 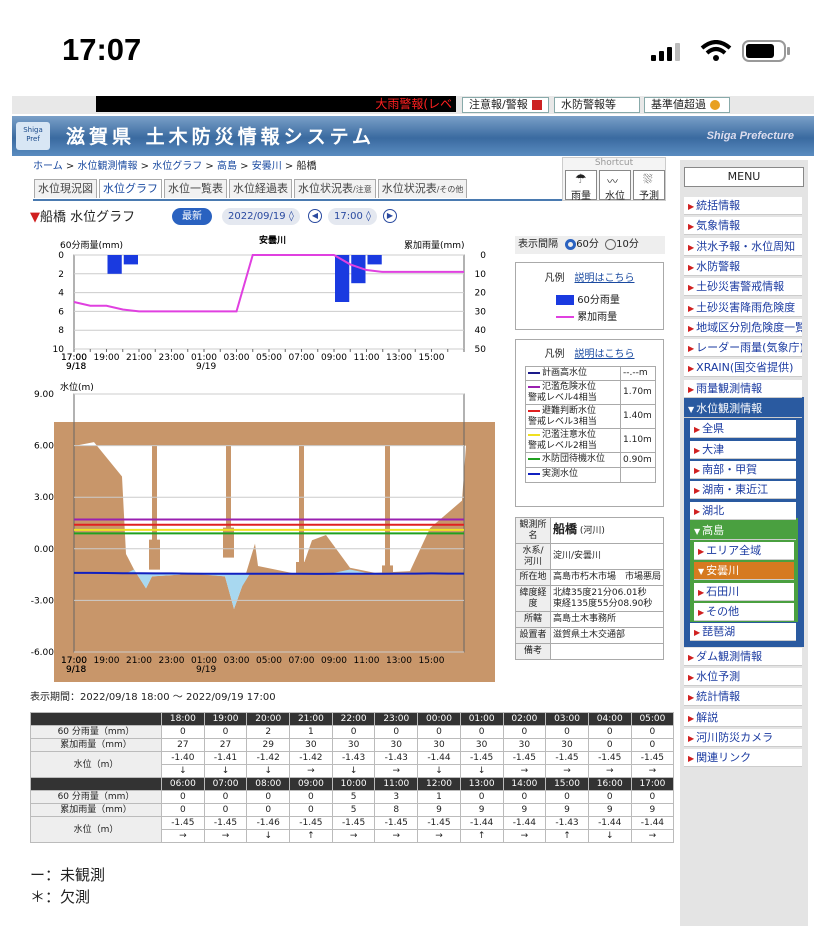 I want to click on menu-item: レーダー雨量(気象庁), so click(x=743, y=348).